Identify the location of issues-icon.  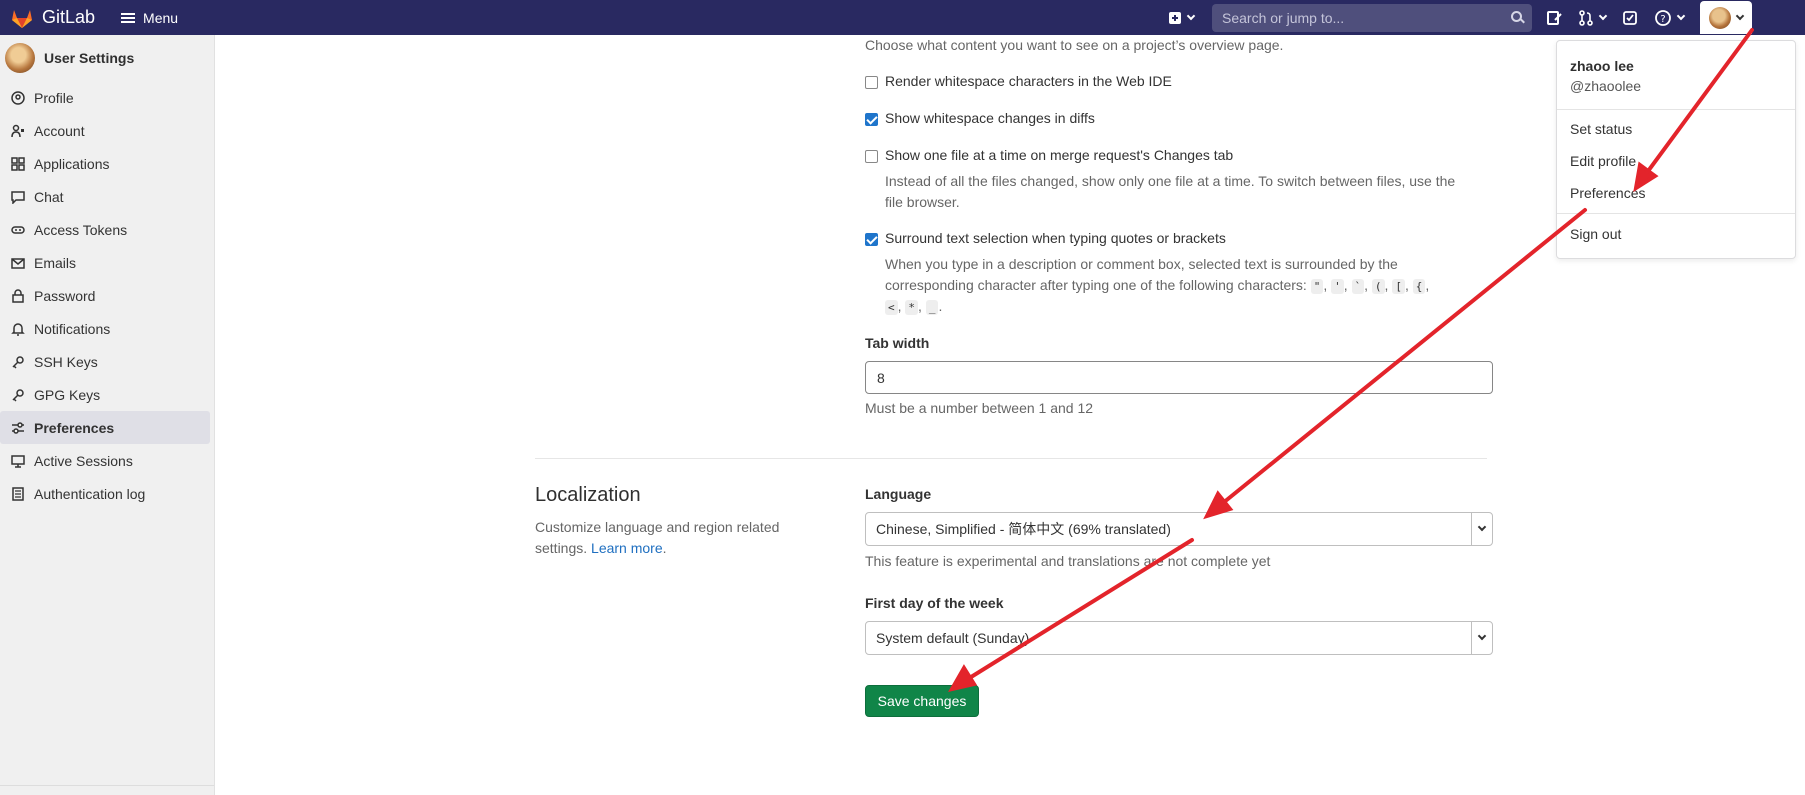
(1554, 17).